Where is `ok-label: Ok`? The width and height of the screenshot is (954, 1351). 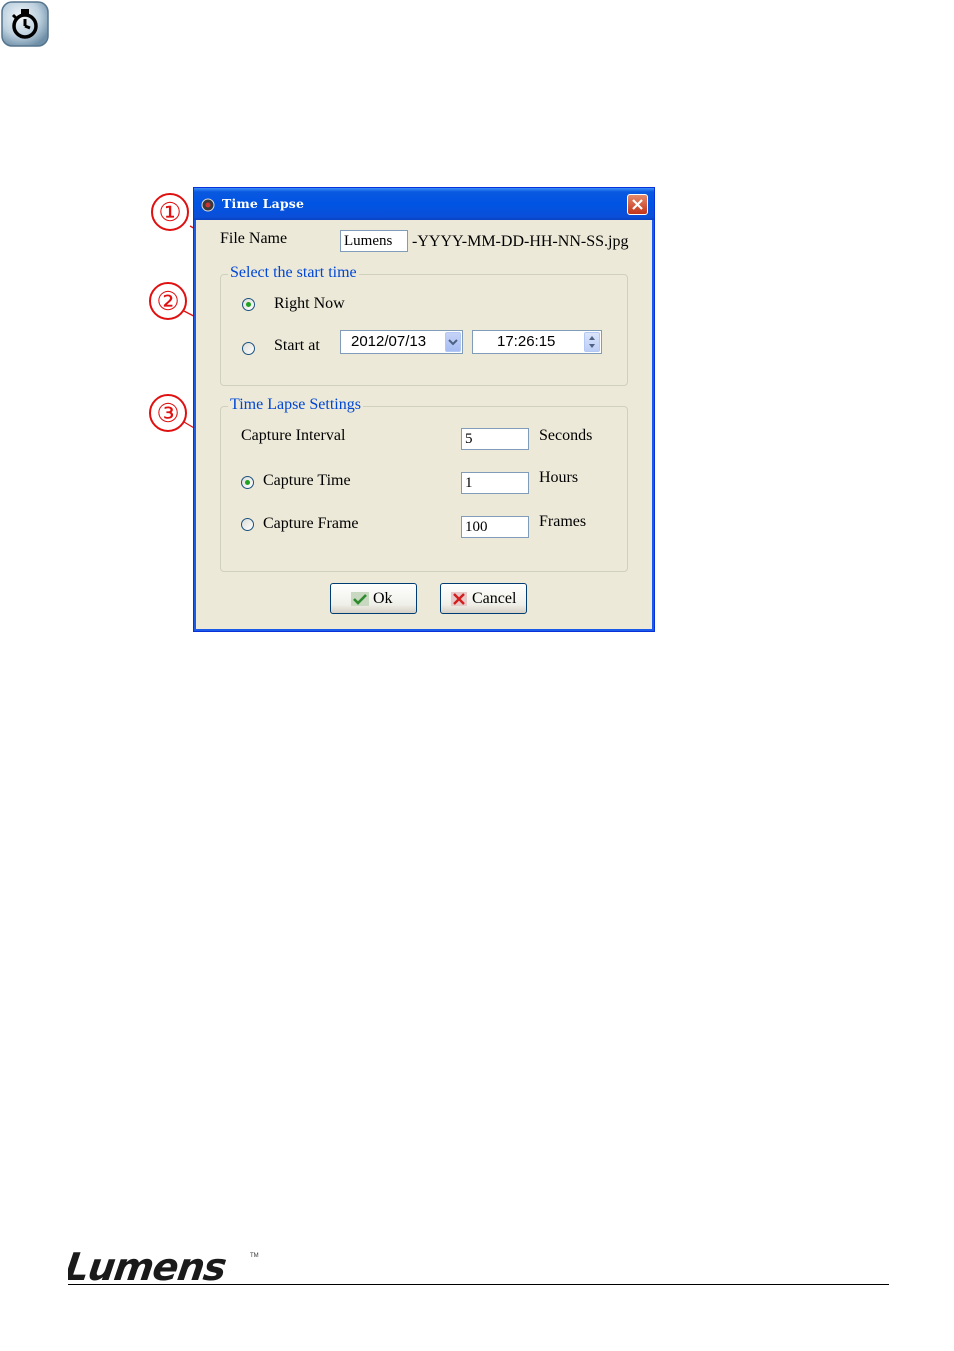 ok-label: Ok is located at coordinates (383, 598).